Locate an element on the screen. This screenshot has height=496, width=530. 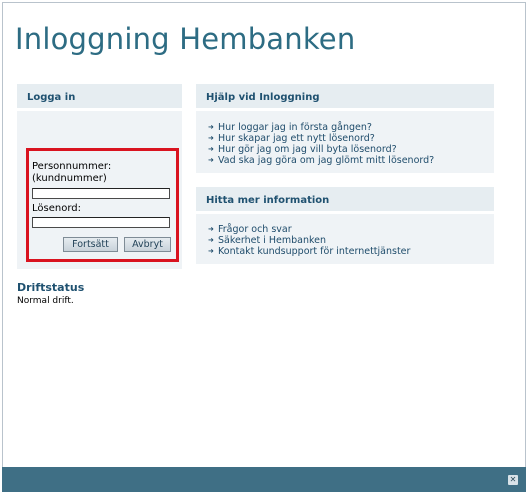
status-text: Normal drift. is located at coordinates (45, 301).